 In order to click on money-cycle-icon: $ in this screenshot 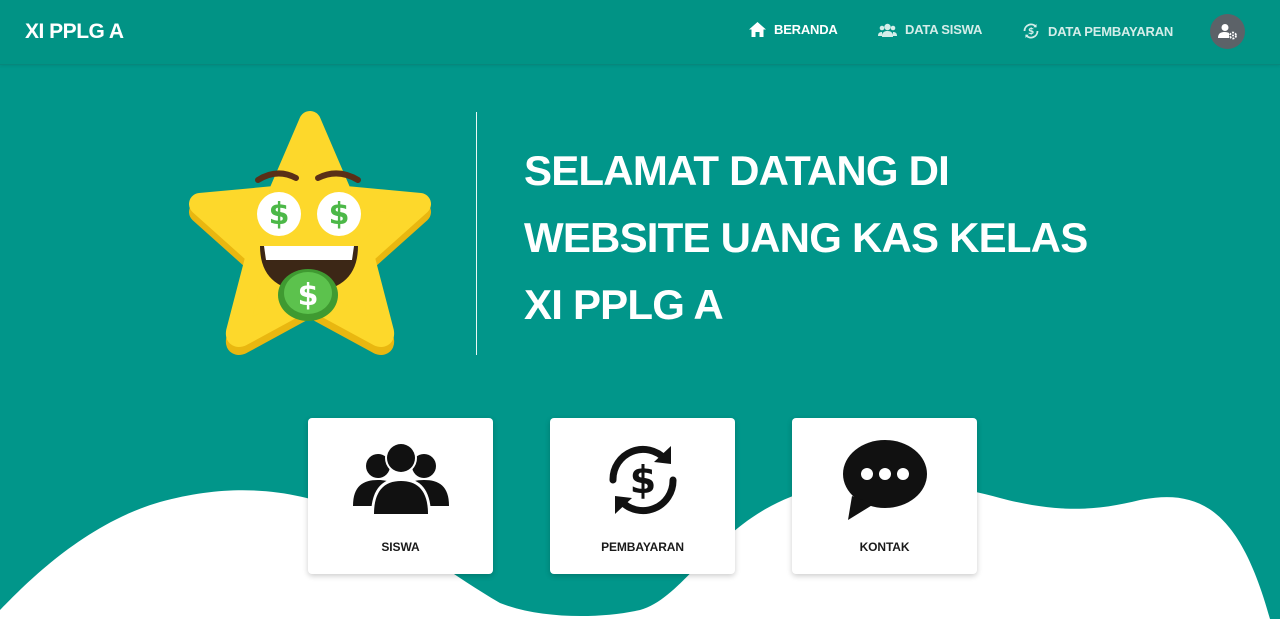, I will do `click(1031, 31)`.